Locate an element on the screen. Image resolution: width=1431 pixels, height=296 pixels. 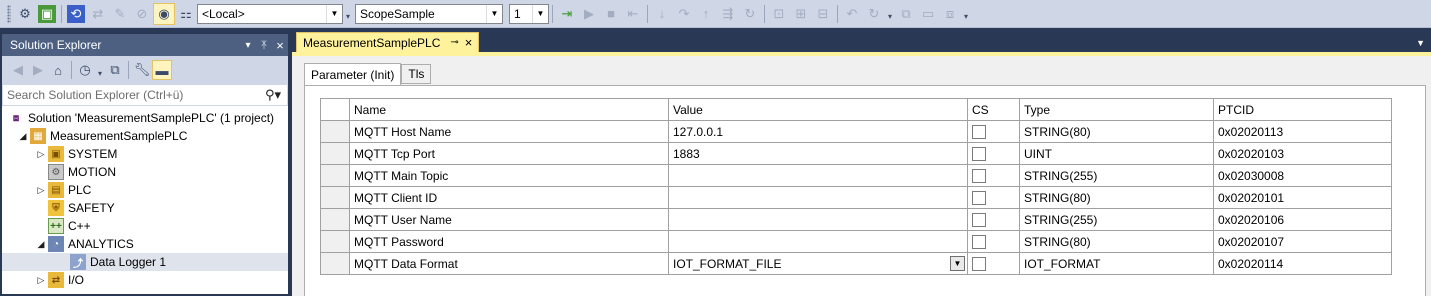
build-icon: ⚙ is located at coordinates (25, 14).